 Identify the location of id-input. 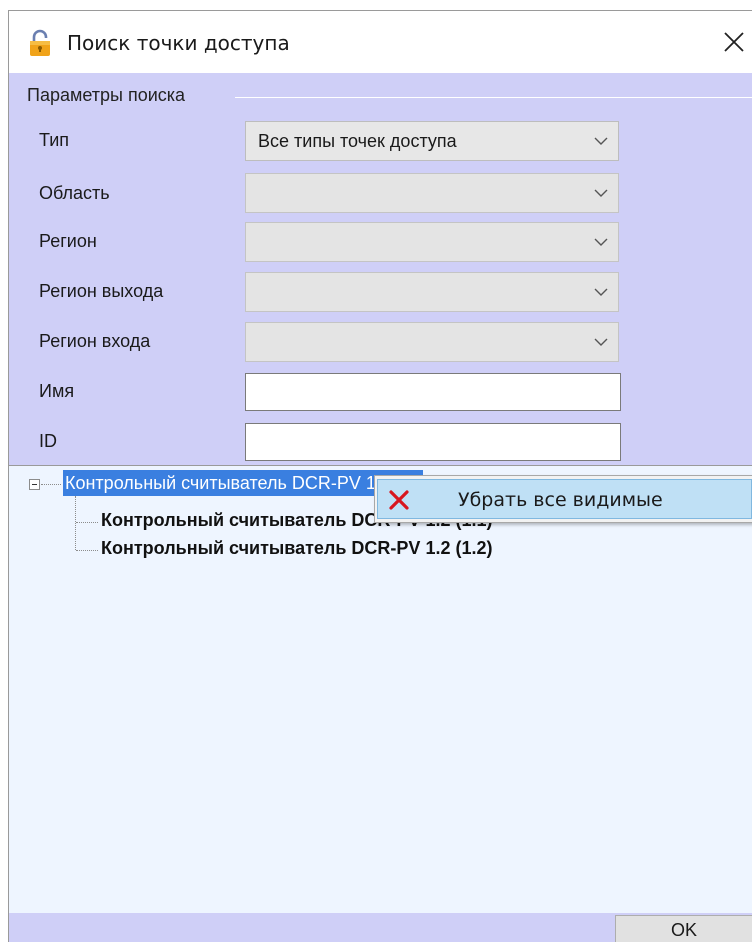
(433, 442).